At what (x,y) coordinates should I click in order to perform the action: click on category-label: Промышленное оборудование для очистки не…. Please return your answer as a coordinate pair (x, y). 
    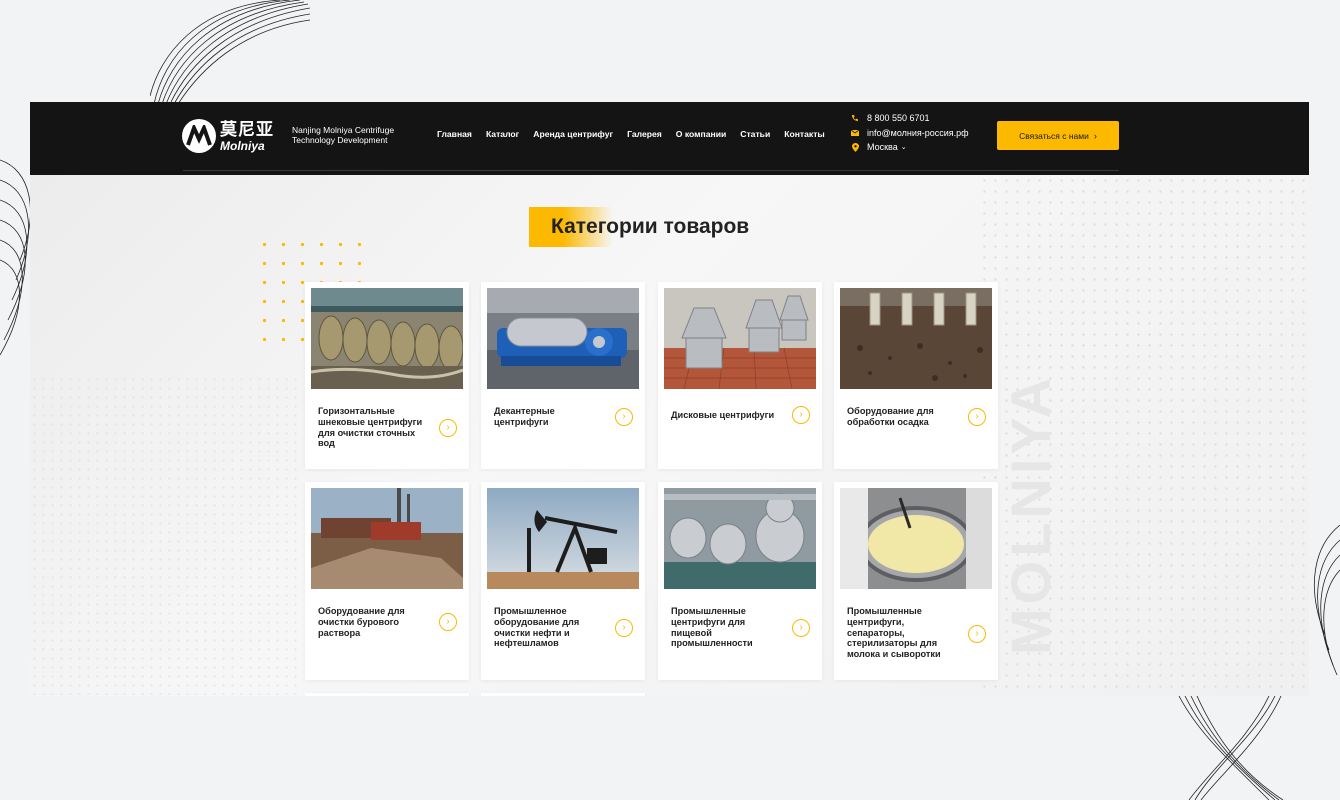
    Looking at the image, I should click on (537, 627).